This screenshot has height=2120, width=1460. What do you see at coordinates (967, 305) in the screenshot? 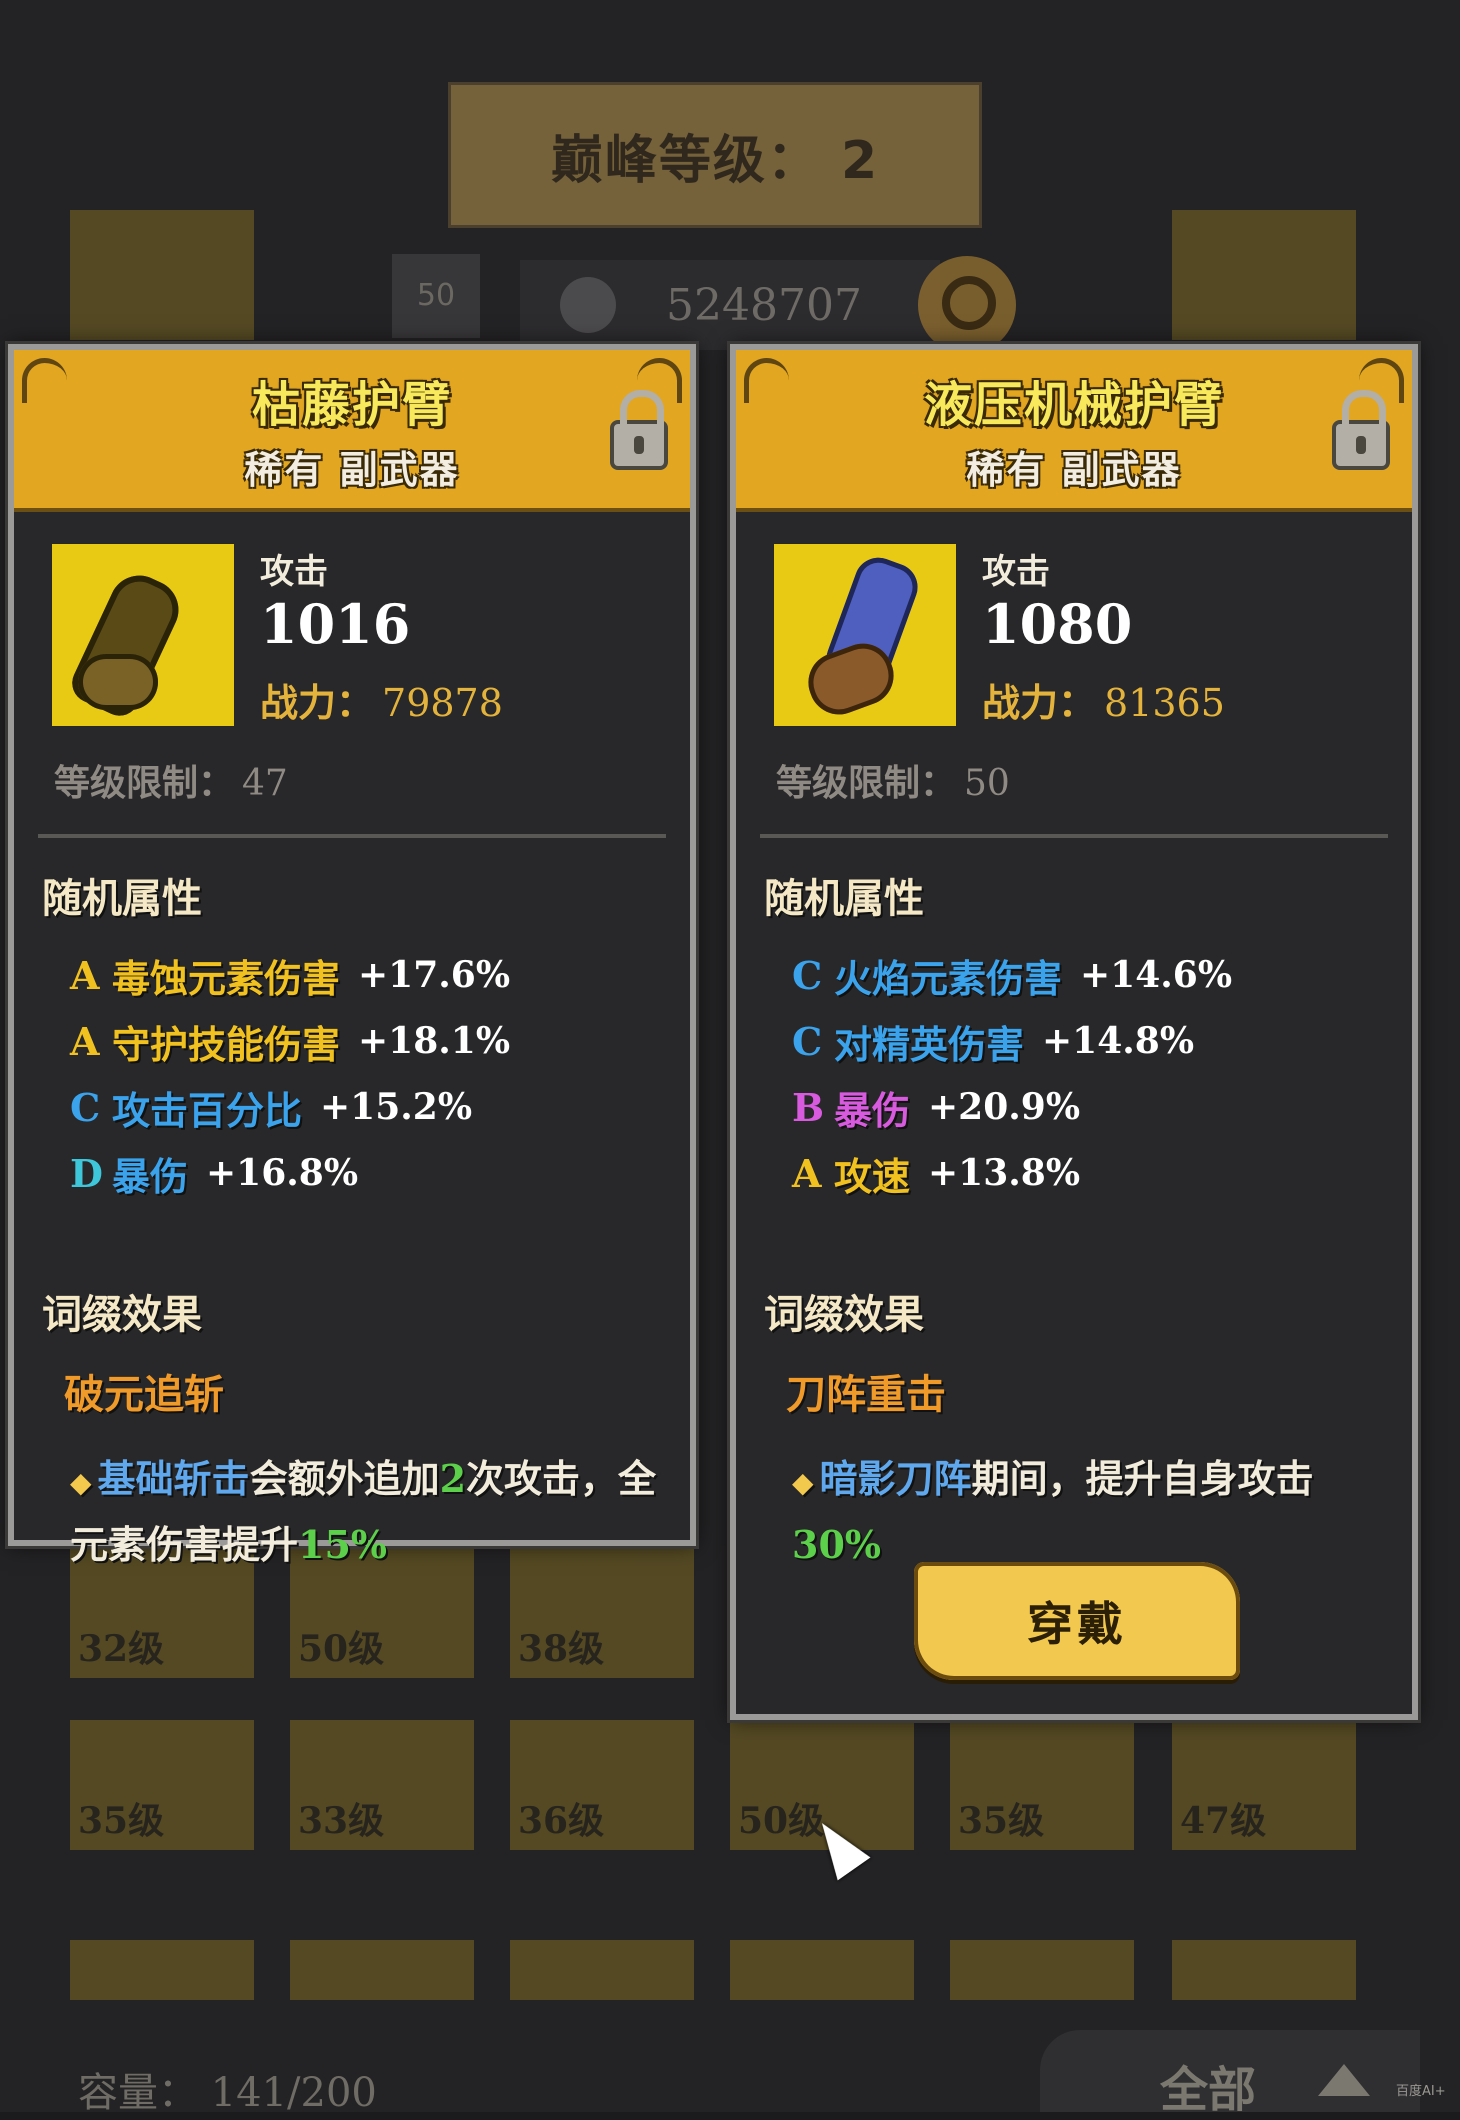
I see `magnifier-icon` at bounding box center [967, 305].